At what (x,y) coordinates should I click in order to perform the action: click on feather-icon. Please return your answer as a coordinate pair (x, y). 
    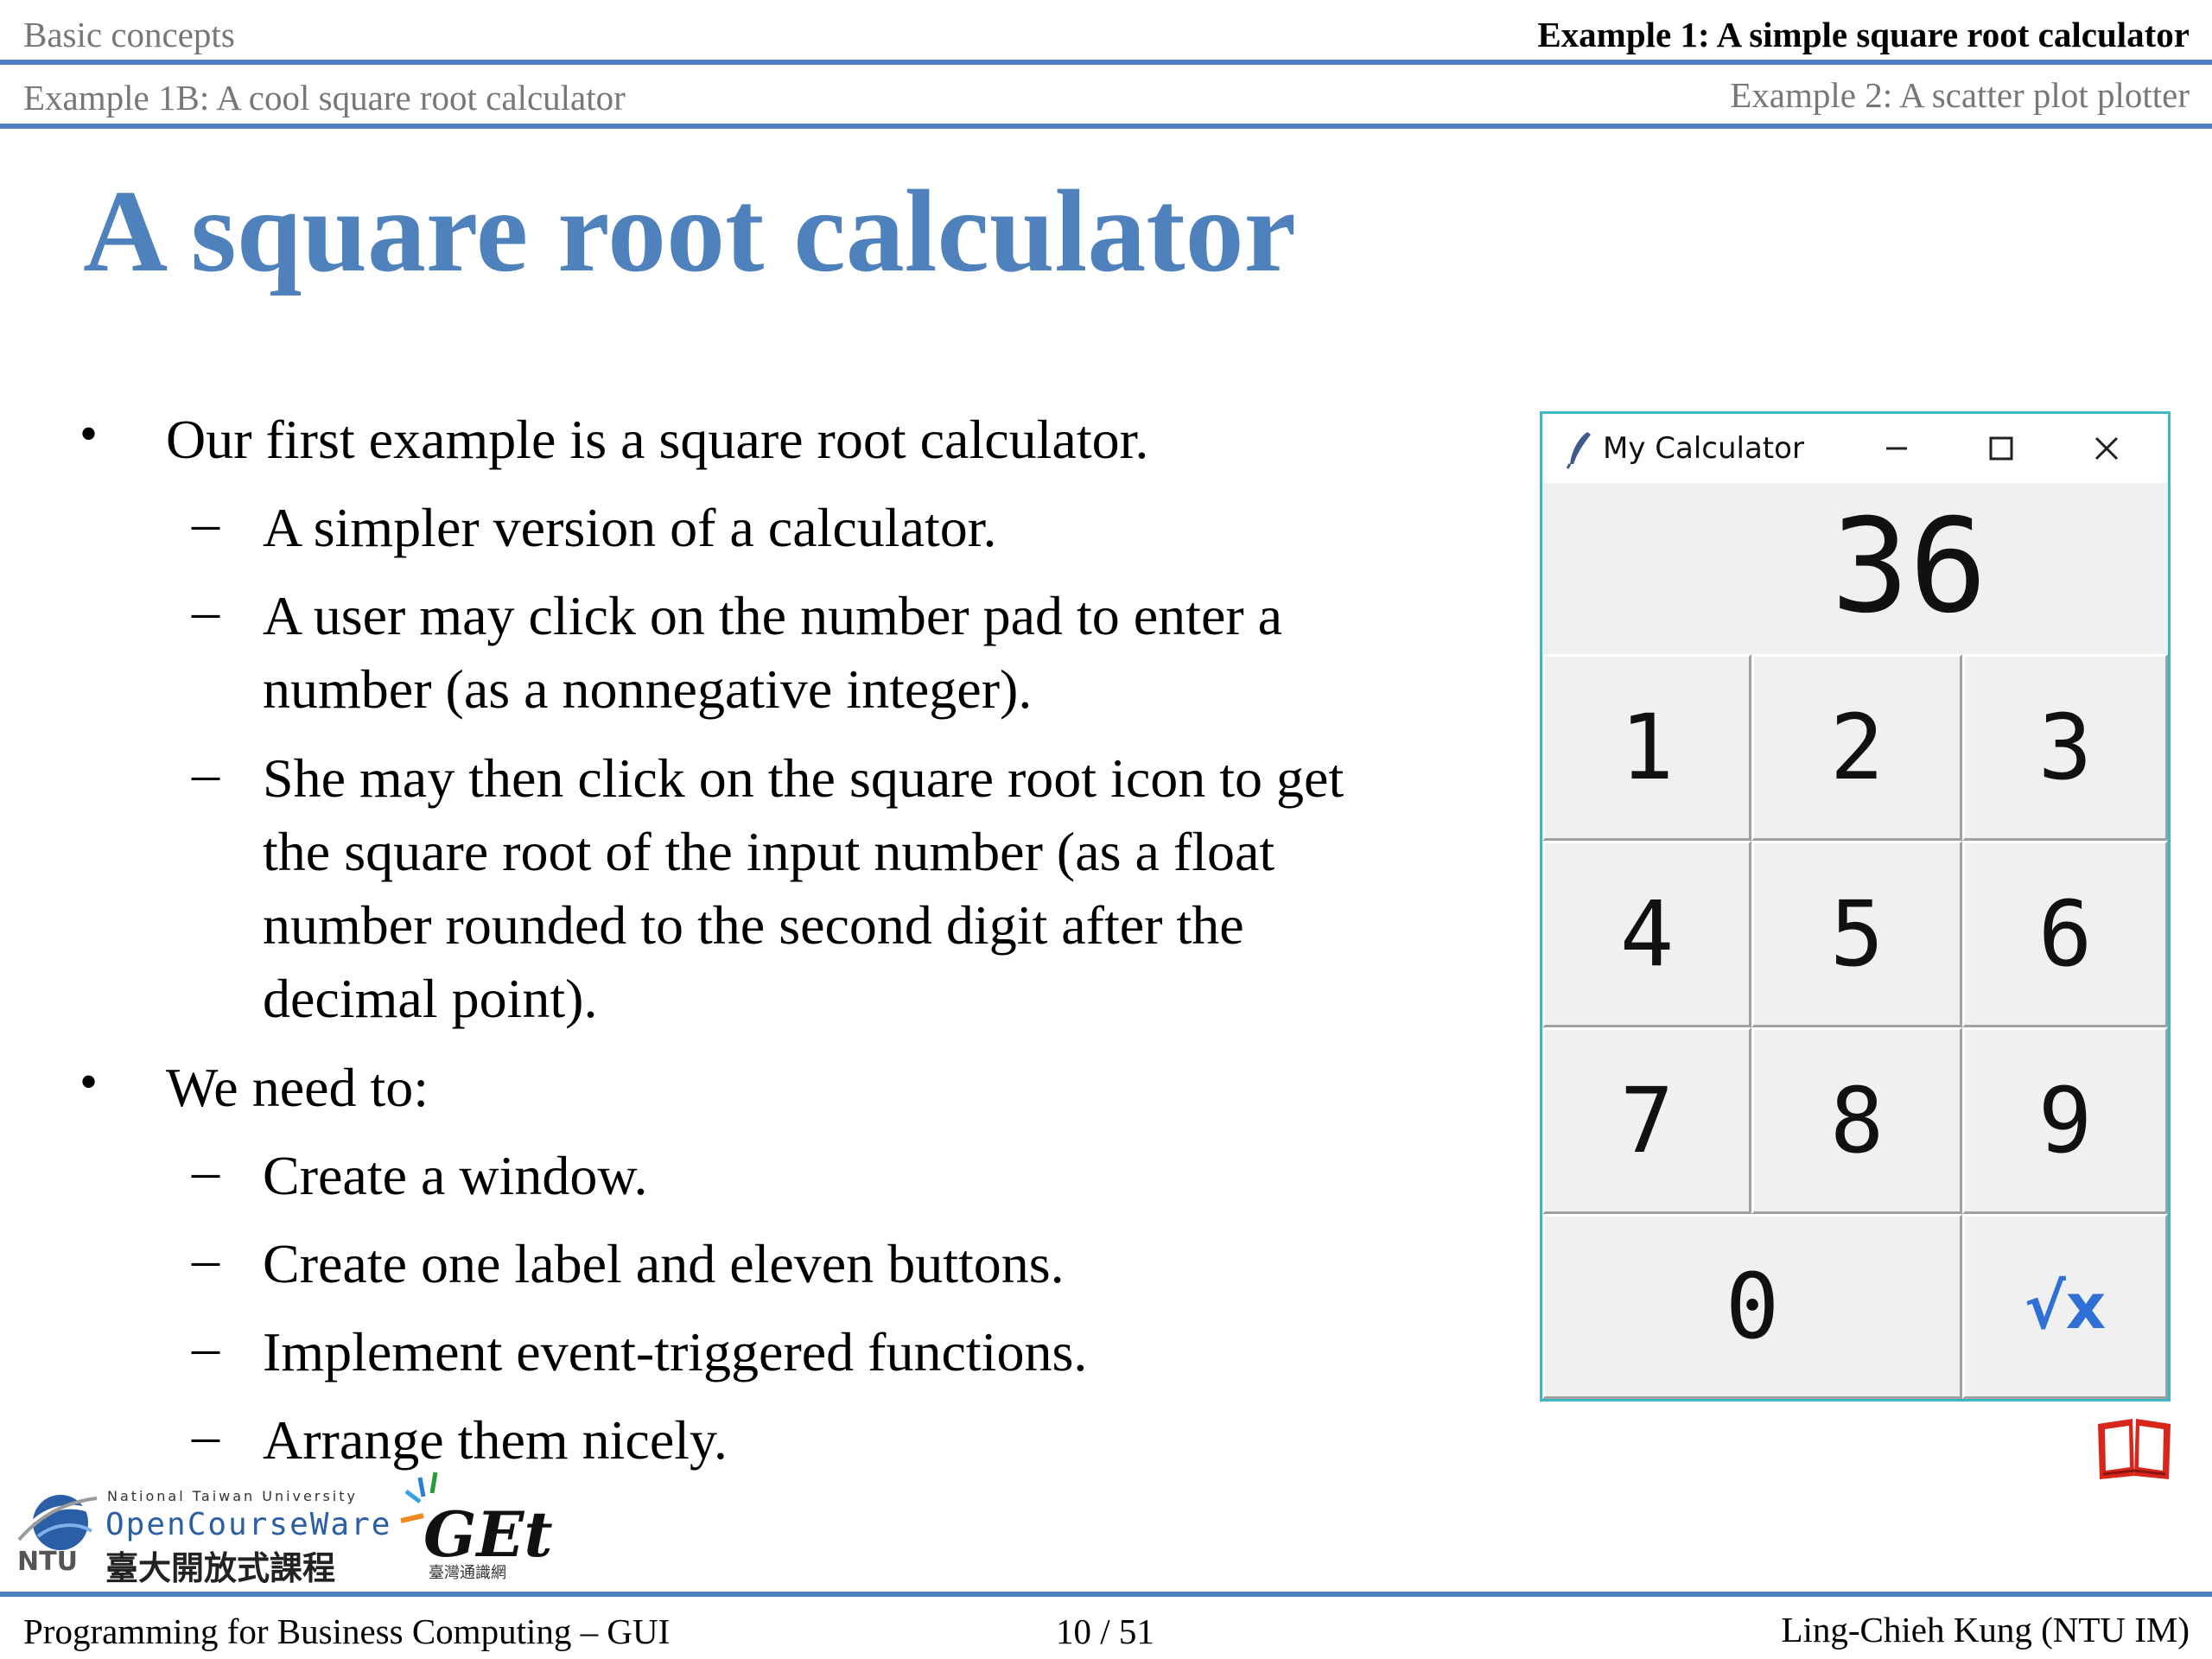
    Looking at the image, I should click on (1578, 450).